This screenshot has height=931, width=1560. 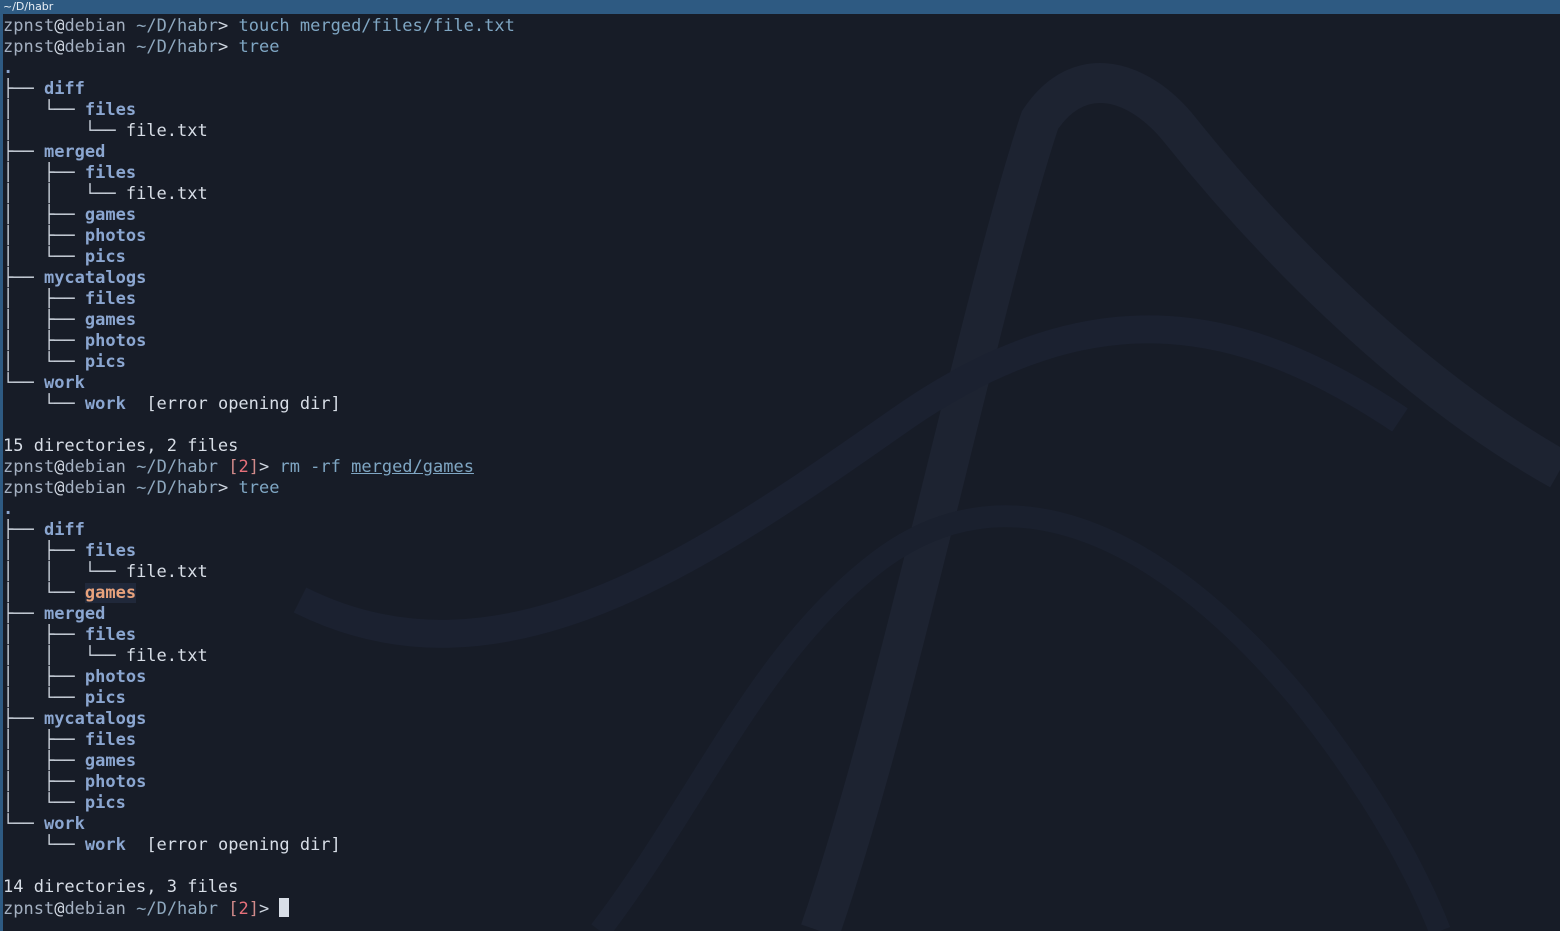 I want to click on window-border, so click(x=1, y=472).